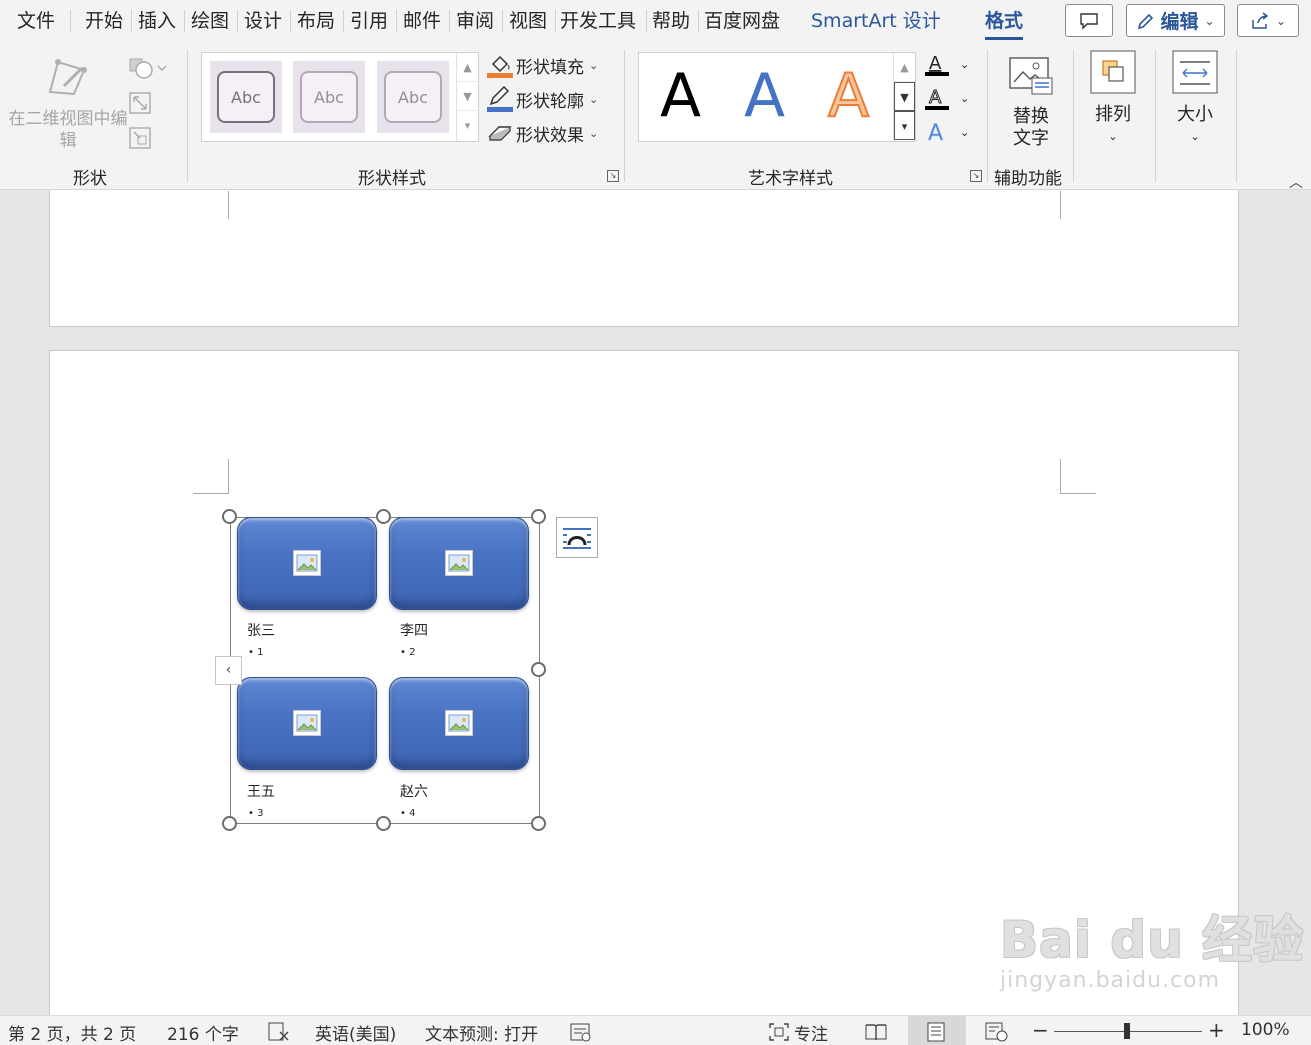  Describe the element at coordinates (1296, 182) in the screenshot. I see `collapse-ribbon-icon: ︿` at that location.